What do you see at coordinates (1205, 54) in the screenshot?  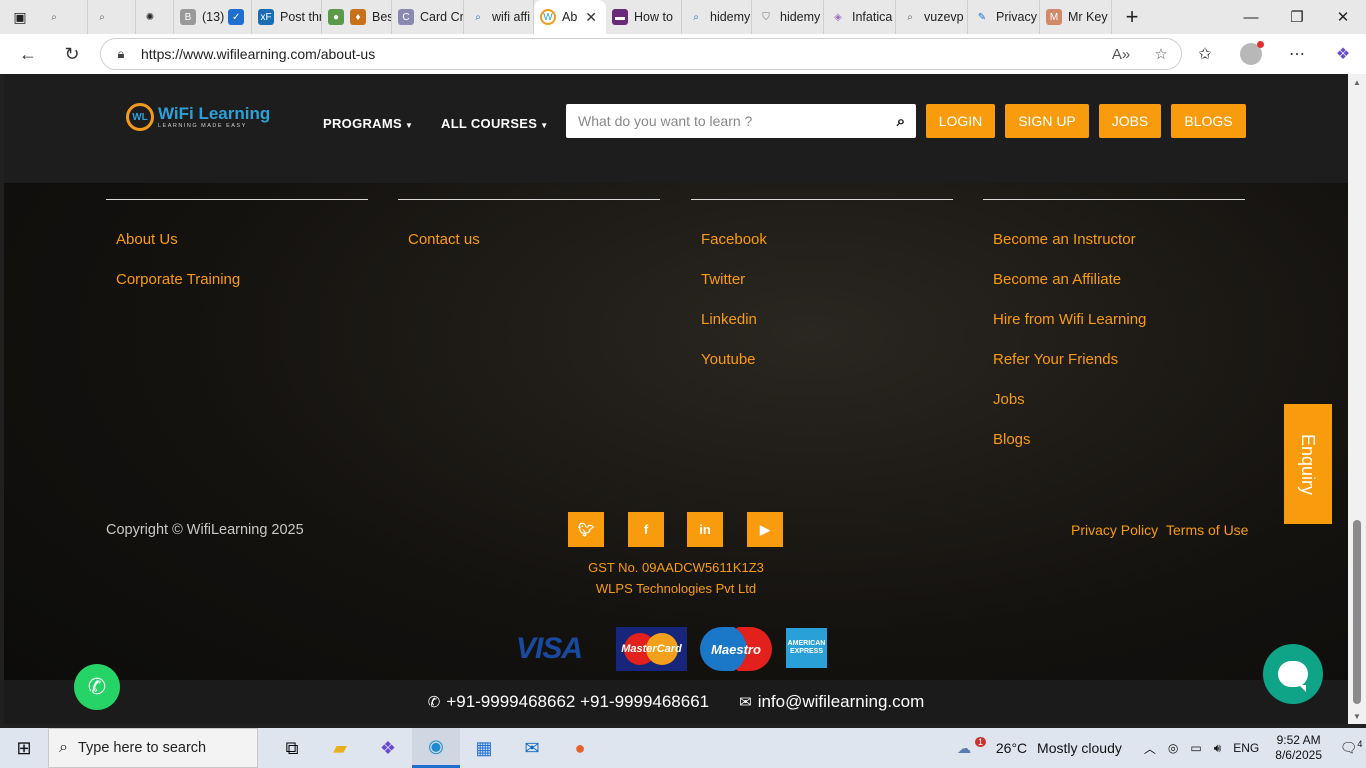 I see `favorites-icon: ✩` at bounding box center [1205, 54].